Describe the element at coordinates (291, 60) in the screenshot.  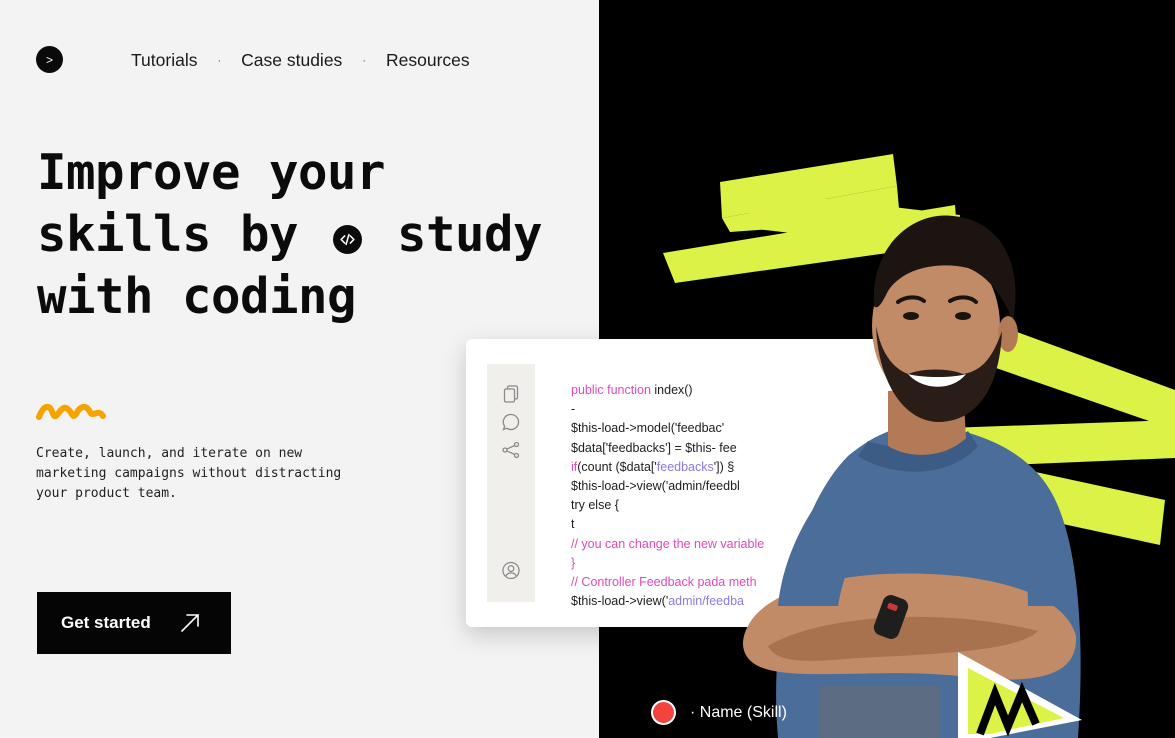
I see `nav-case-studies: Case studies` at that location.